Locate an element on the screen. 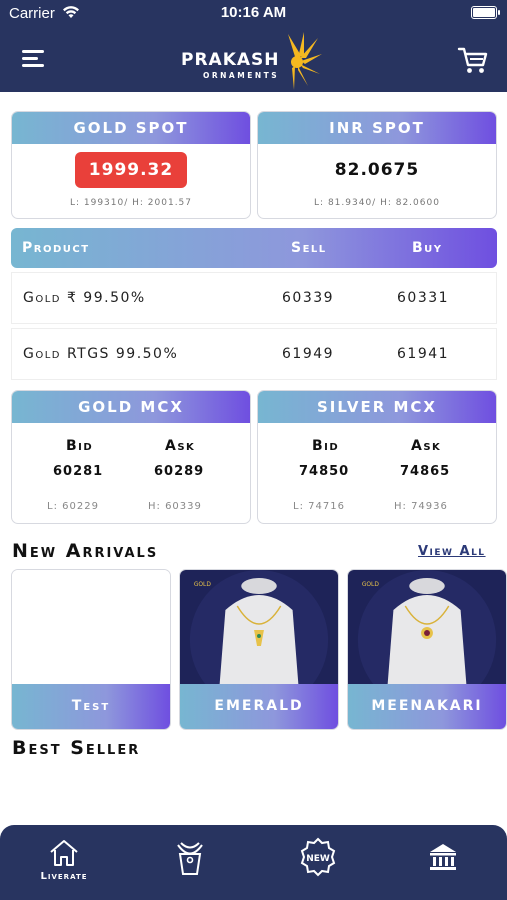 The height and width of the screenshot is (900, 507). gold-mcx-low: L: 60229 is located at coordinates (73, 506).